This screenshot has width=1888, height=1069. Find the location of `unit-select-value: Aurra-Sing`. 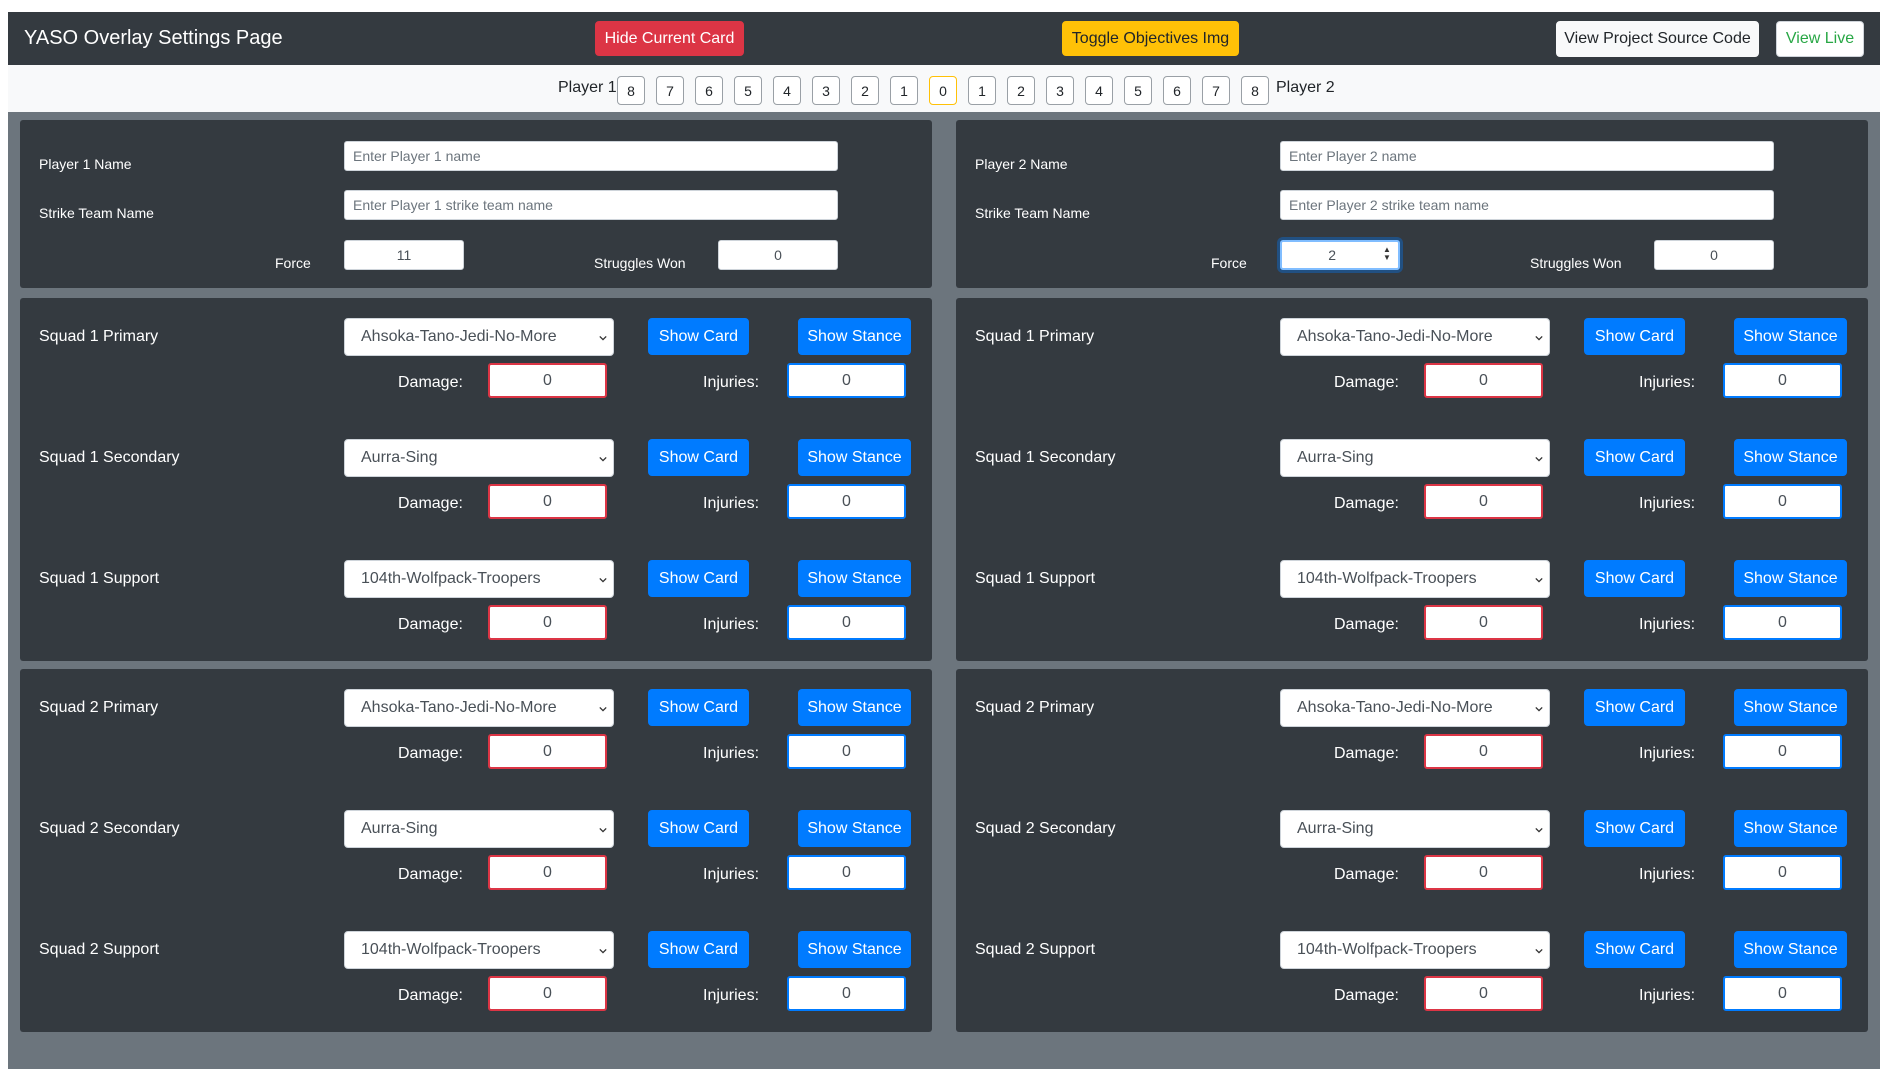

unit-select-value: Aurra-Sing is located at coordinates (399, 457).